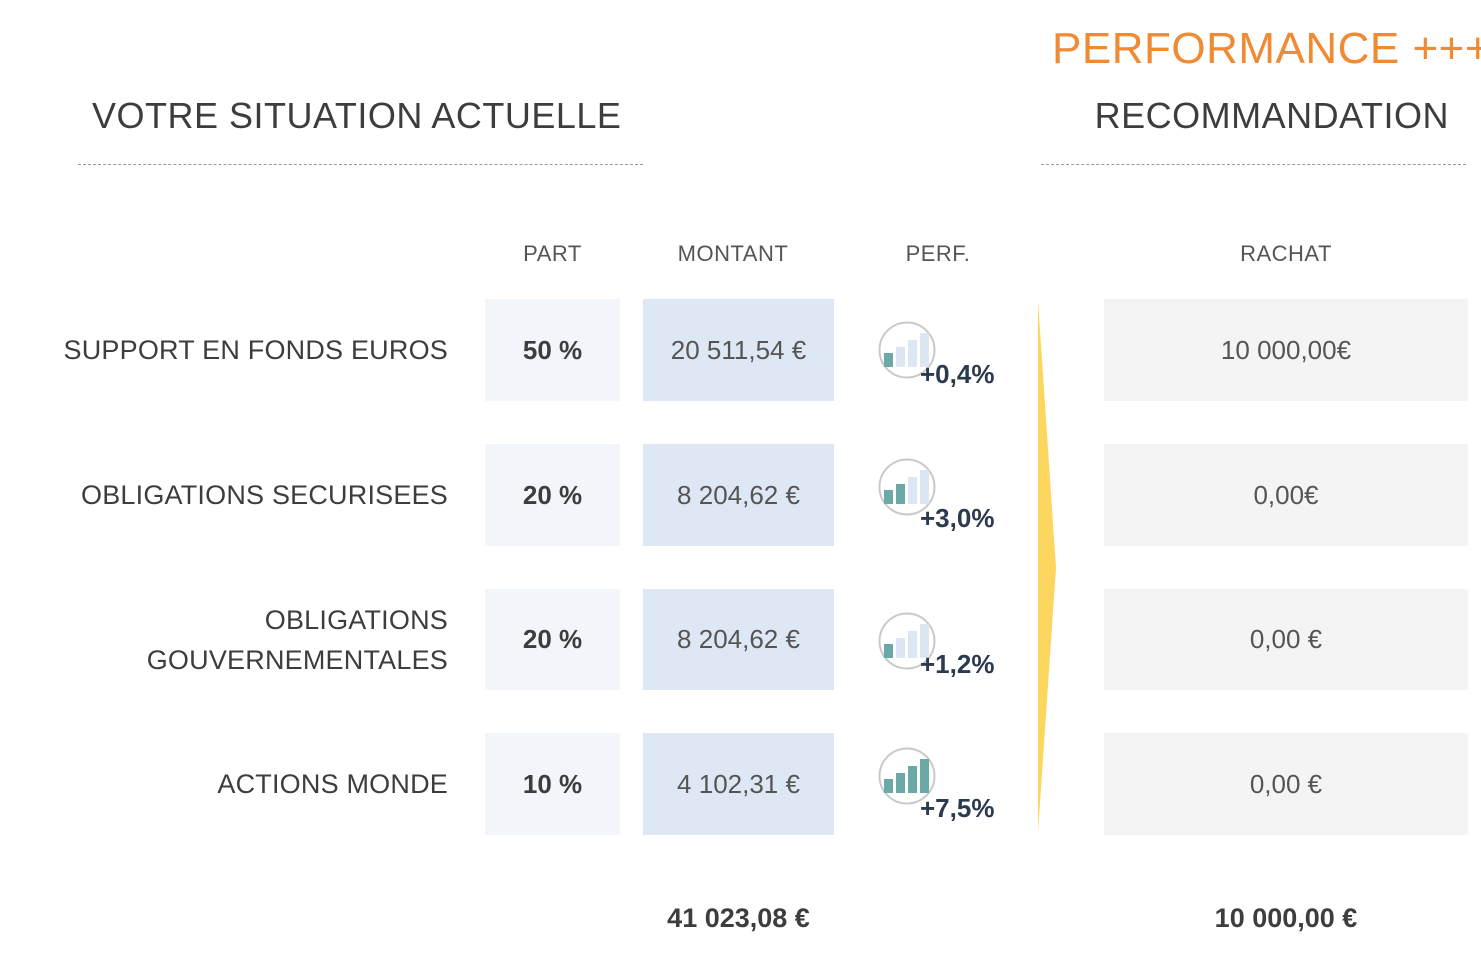  I want to click on current-situation-divider, so click(360, 164).